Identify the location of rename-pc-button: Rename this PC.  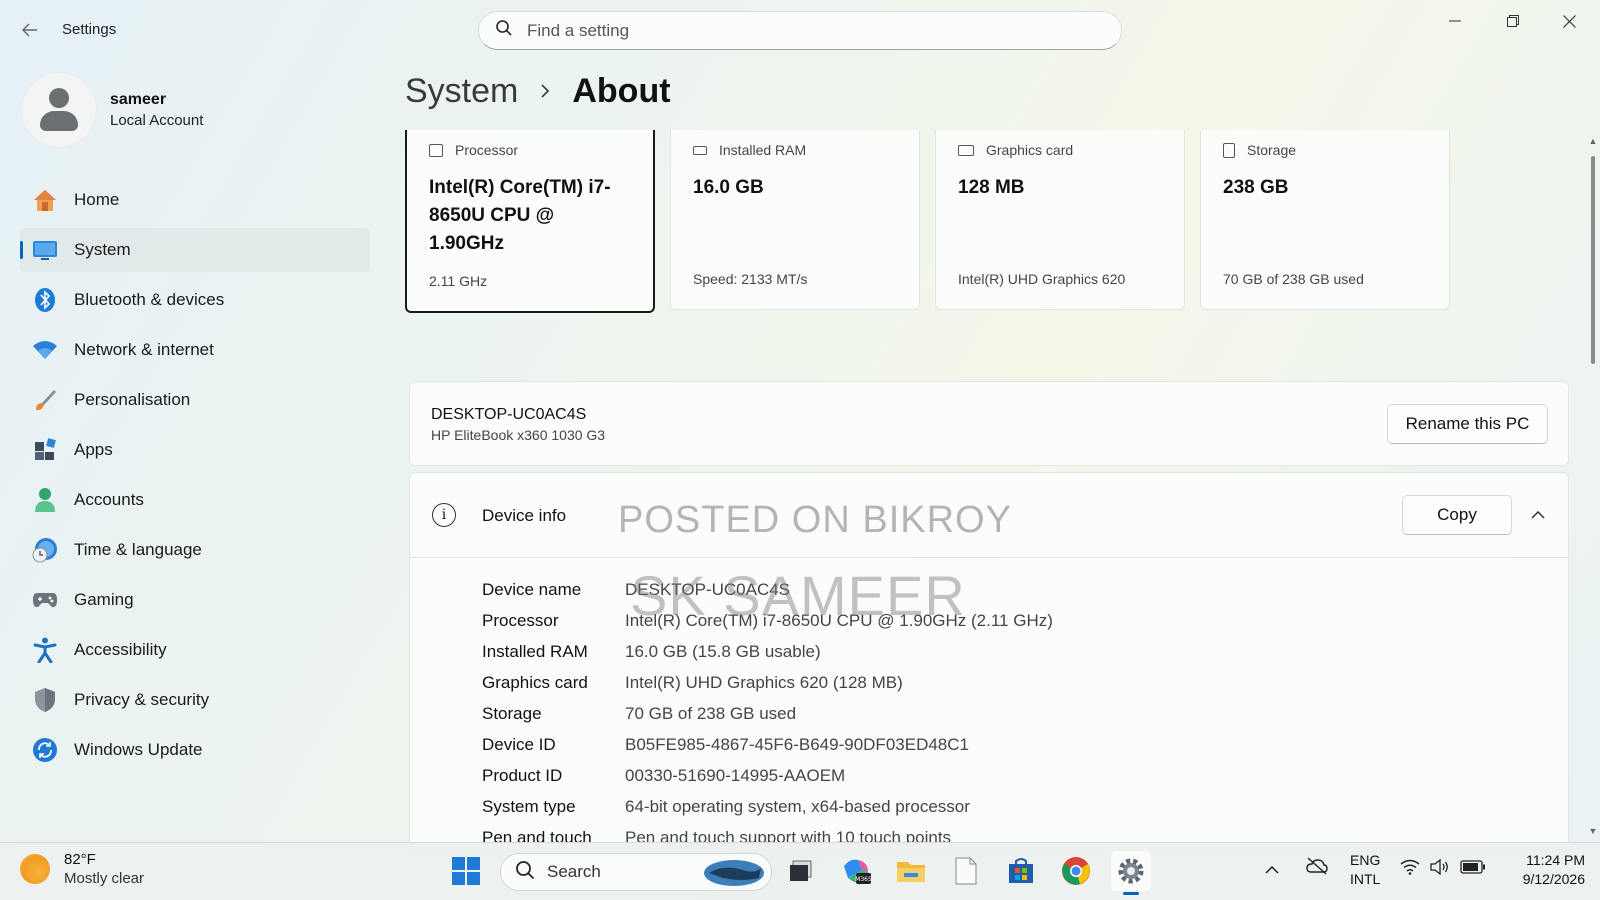
(1467, 424).